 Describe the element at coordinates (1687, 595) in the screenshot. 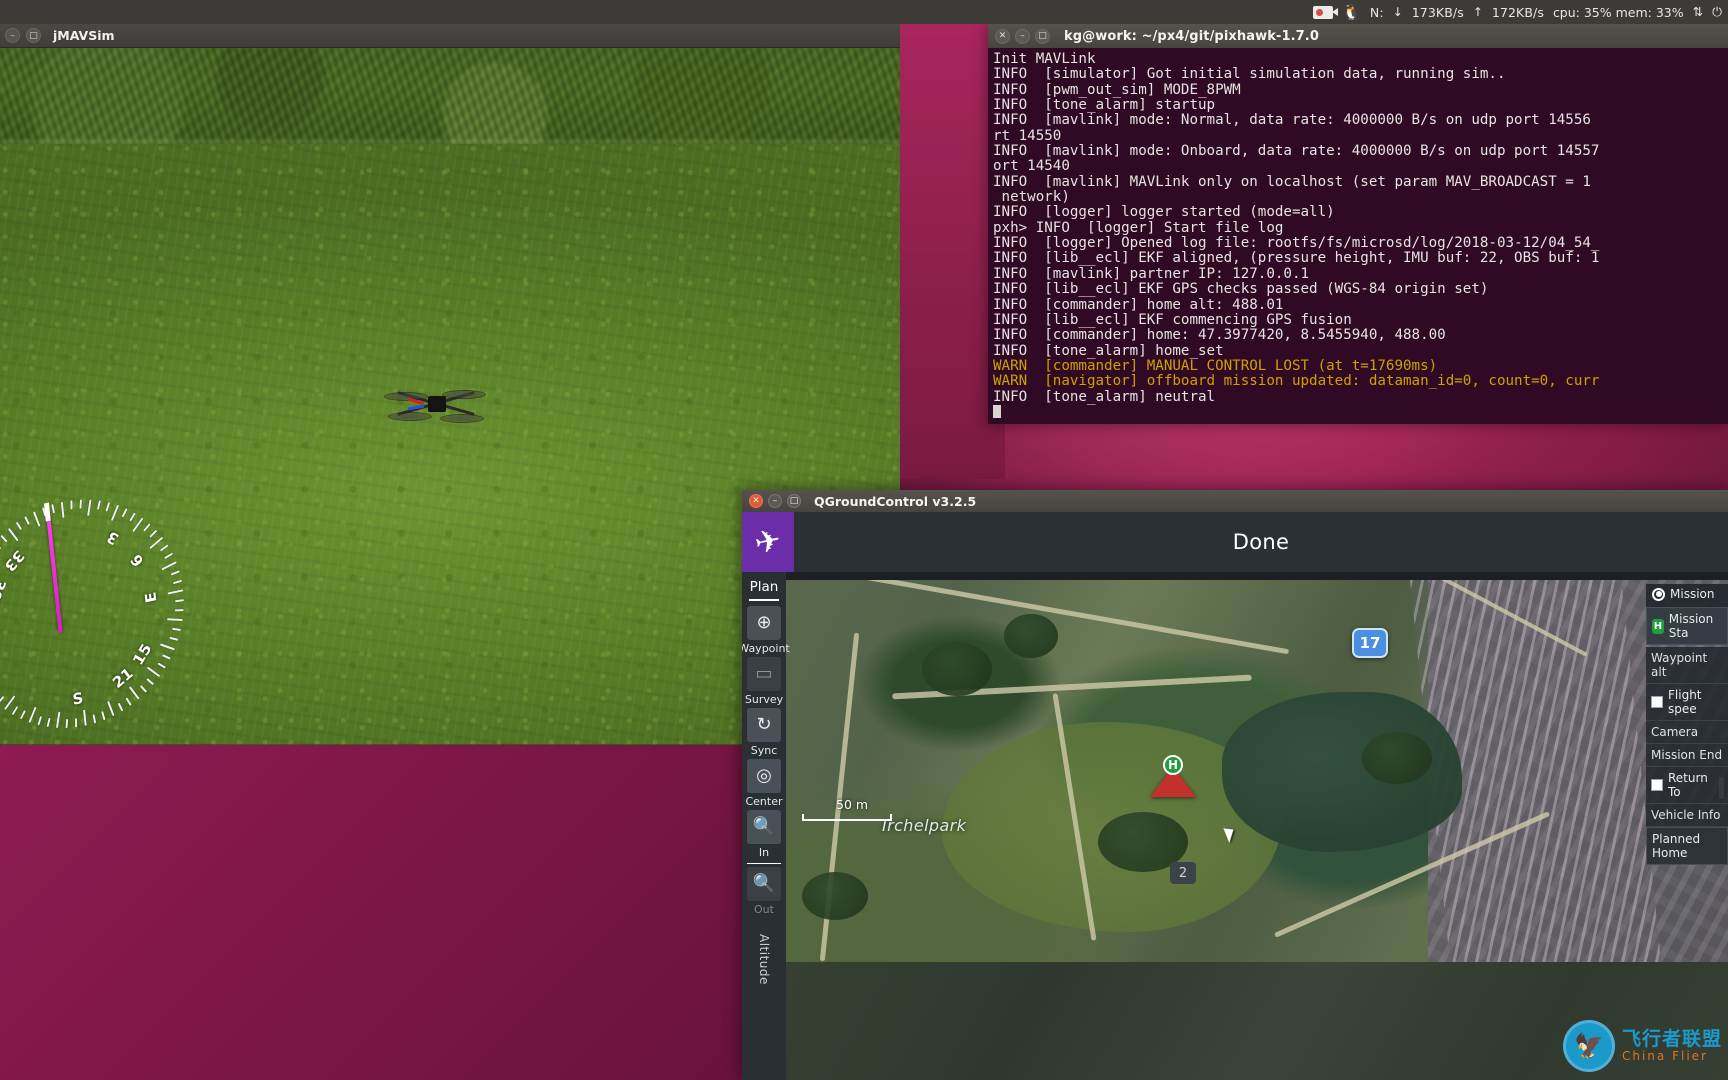

I see `mission-radio-row: Mission` at that location.